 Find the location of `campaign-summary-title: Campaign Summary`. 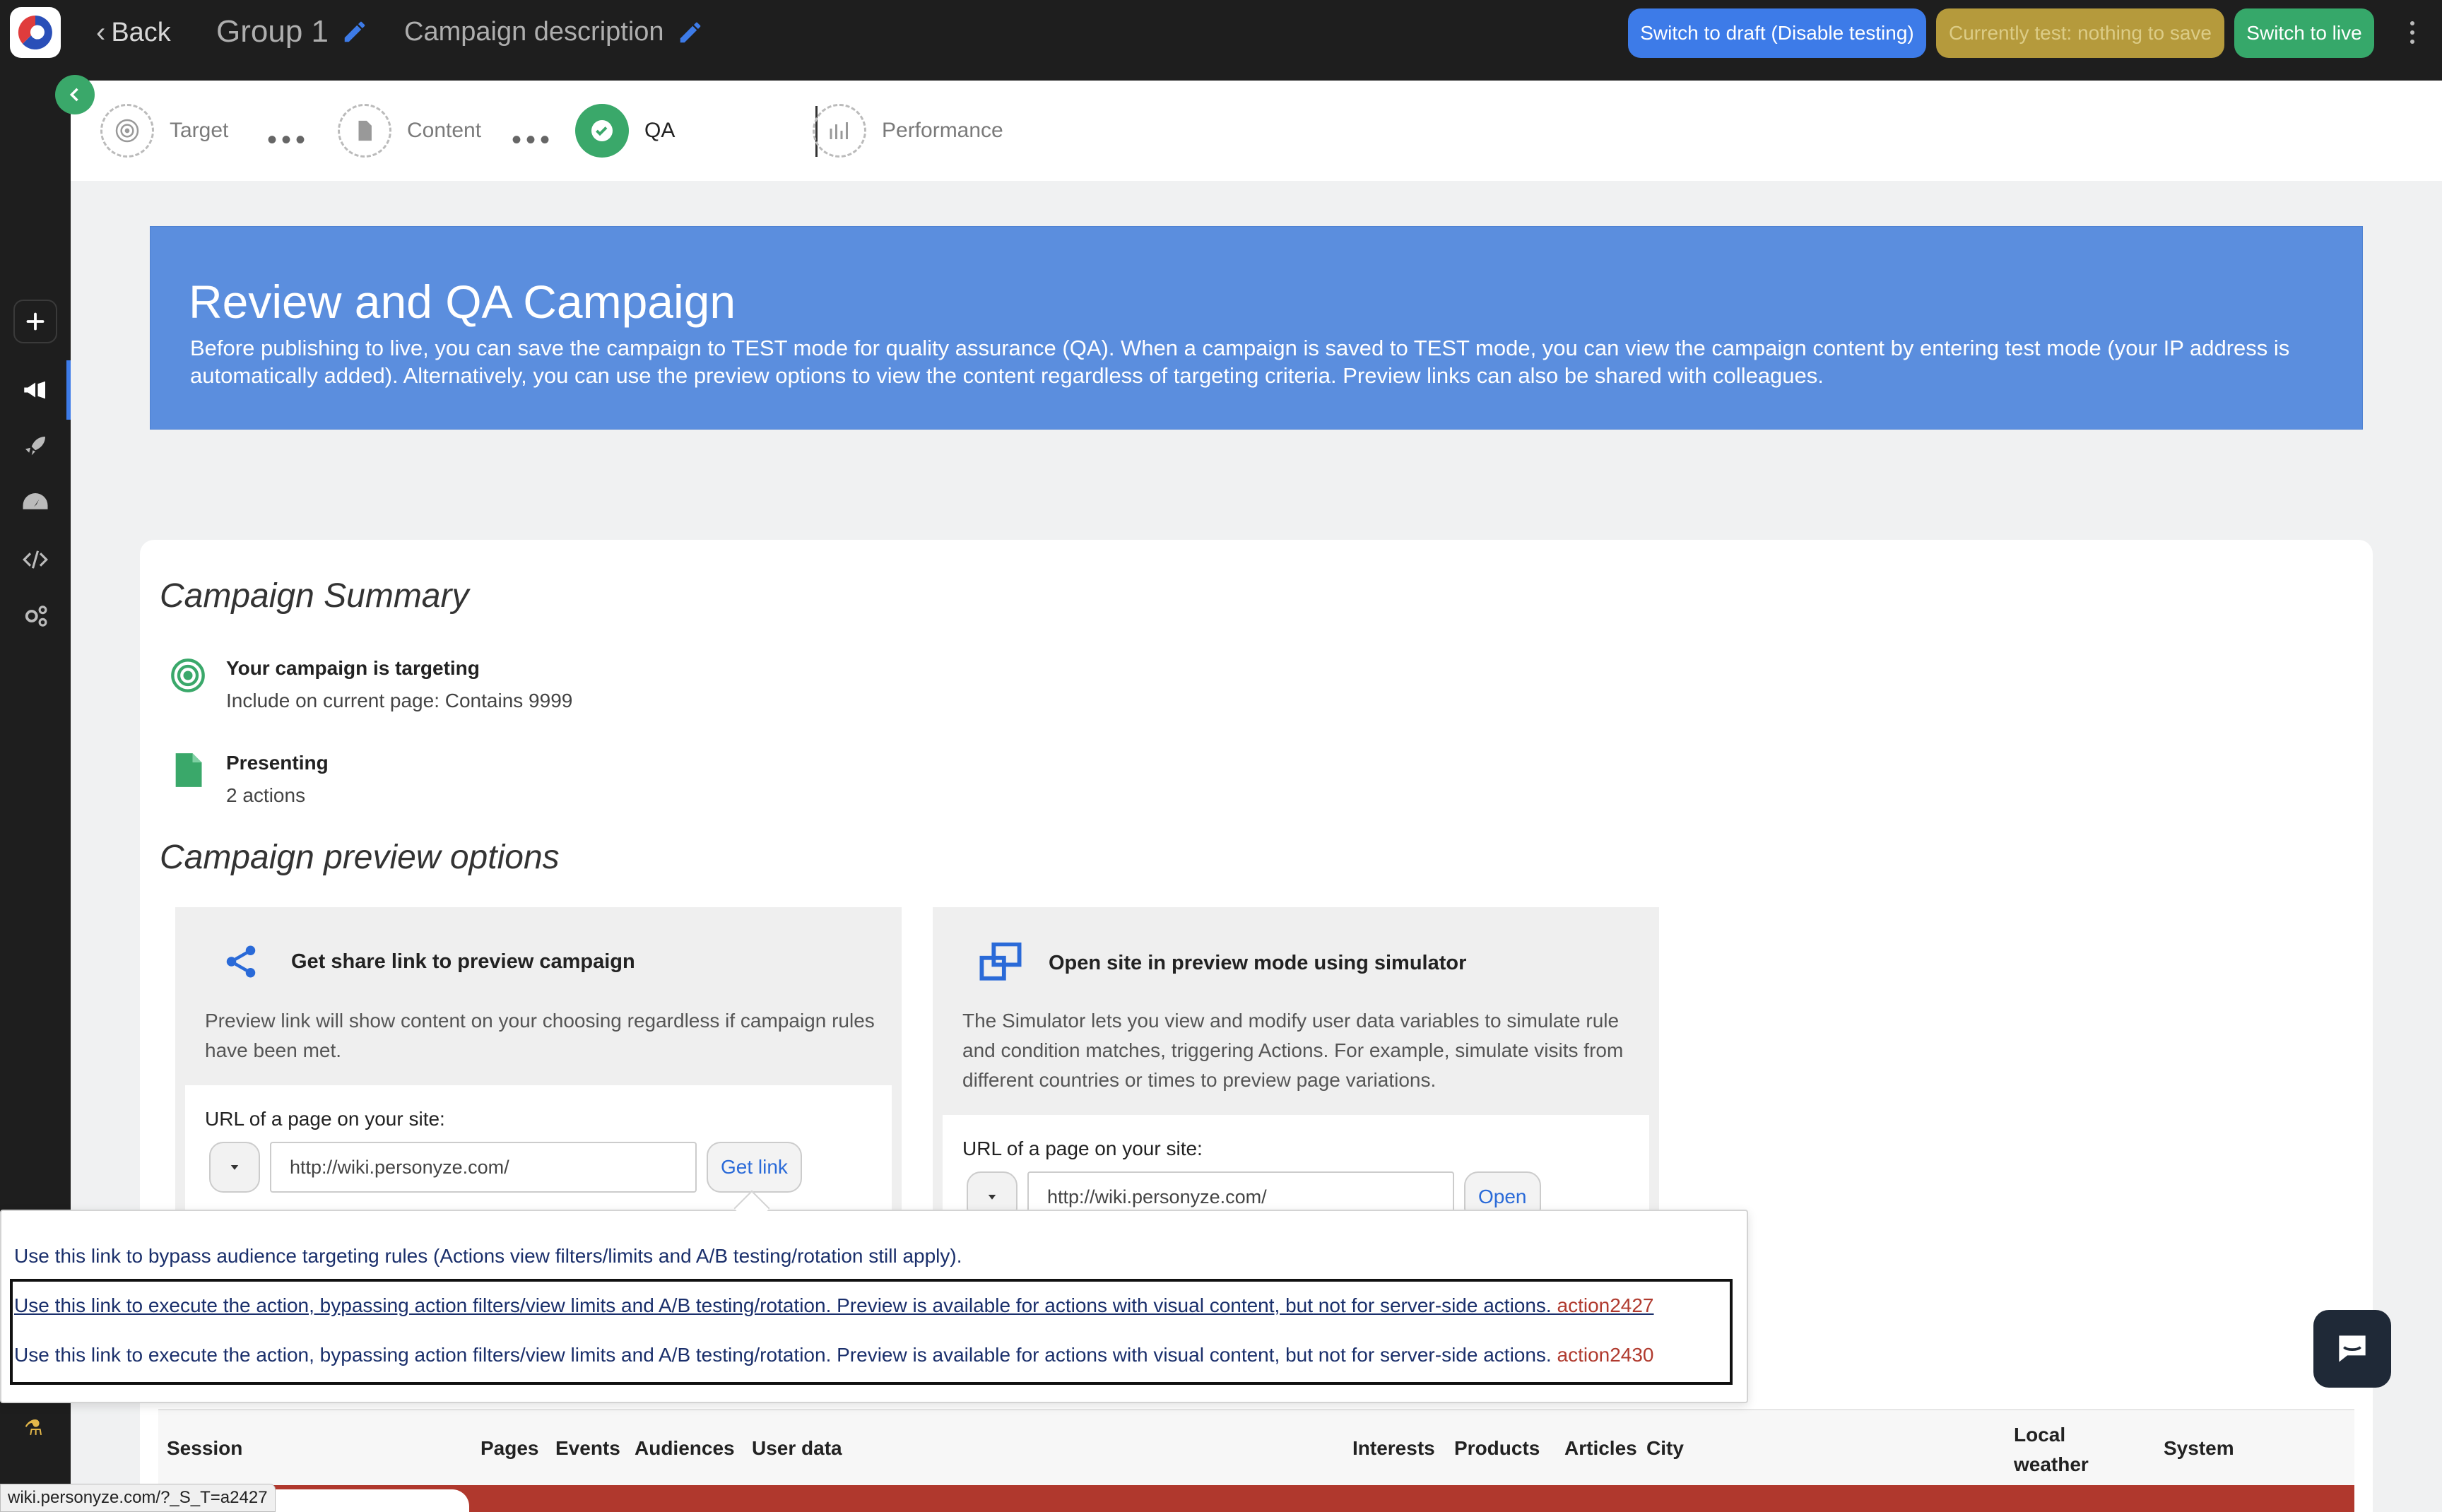

campaign-summary-title: Campaign Summary is located at coordinates (314, 596).